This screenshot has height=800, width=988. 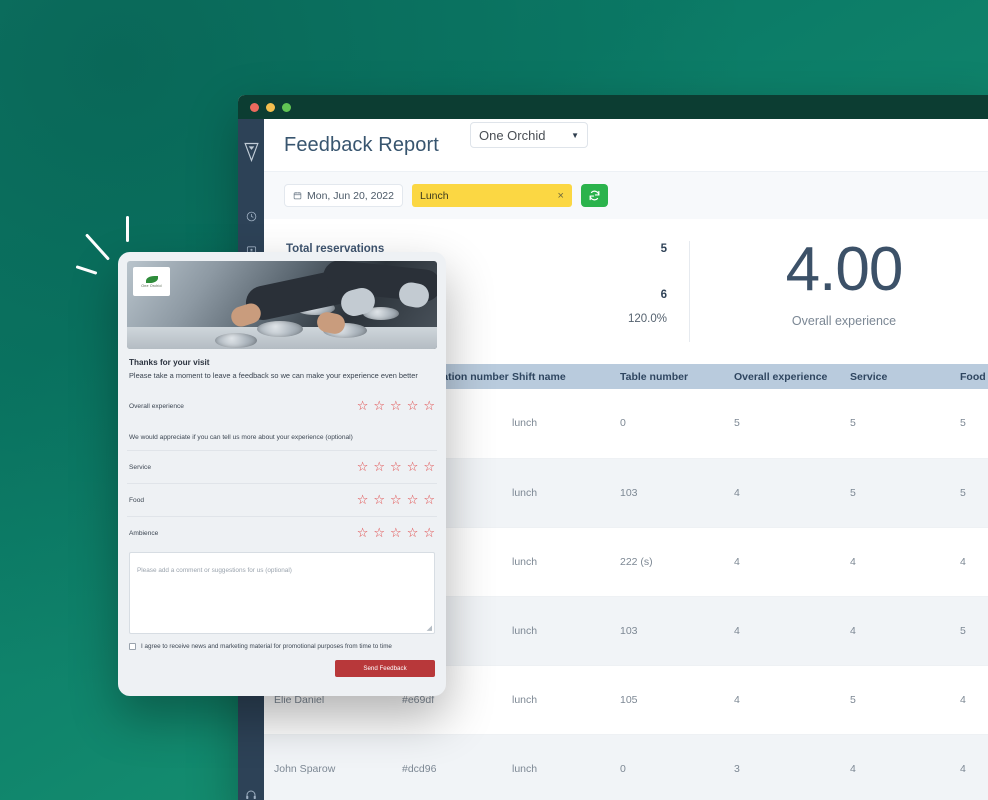 I want to click on cell-table-number: 105, so click(x=667, y=700).